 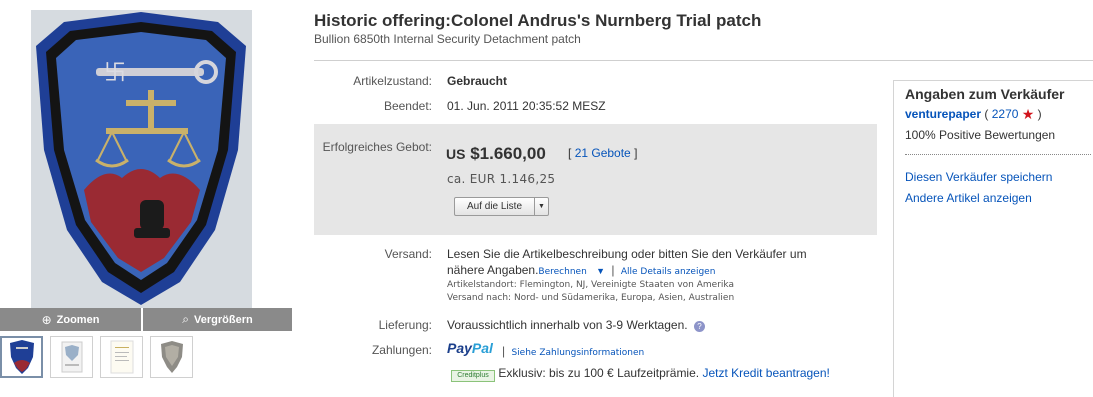 I want to click on enlarge-button: ⌕ Vergrößern, so click(x=217, y=319).